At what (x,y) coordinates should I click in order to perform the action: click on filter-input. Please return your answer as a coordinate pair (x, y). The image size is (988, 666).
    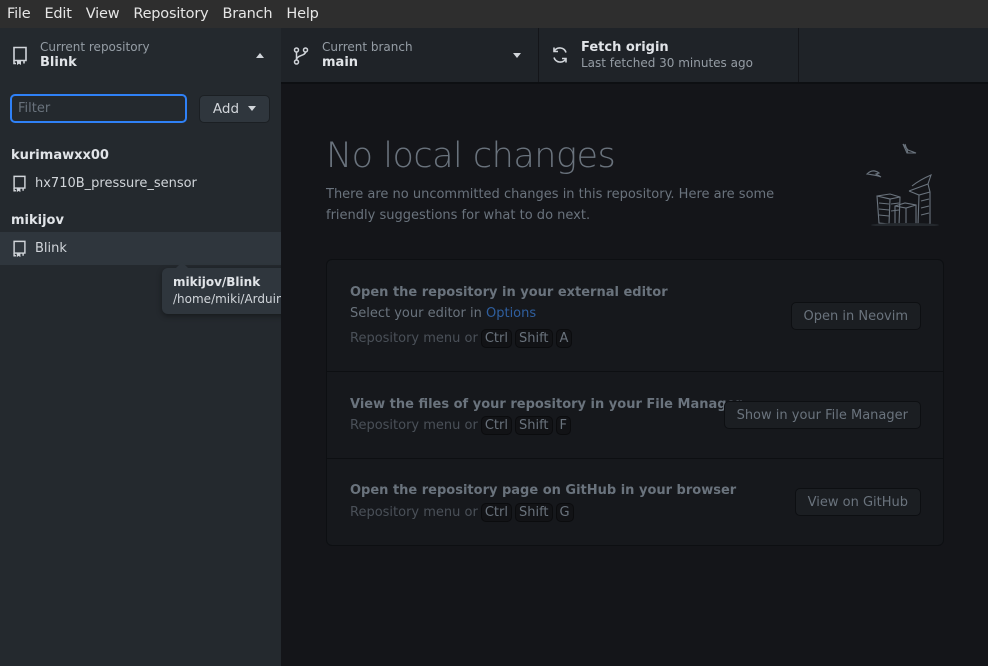
    Looking at the image, I should click on (98, 108).